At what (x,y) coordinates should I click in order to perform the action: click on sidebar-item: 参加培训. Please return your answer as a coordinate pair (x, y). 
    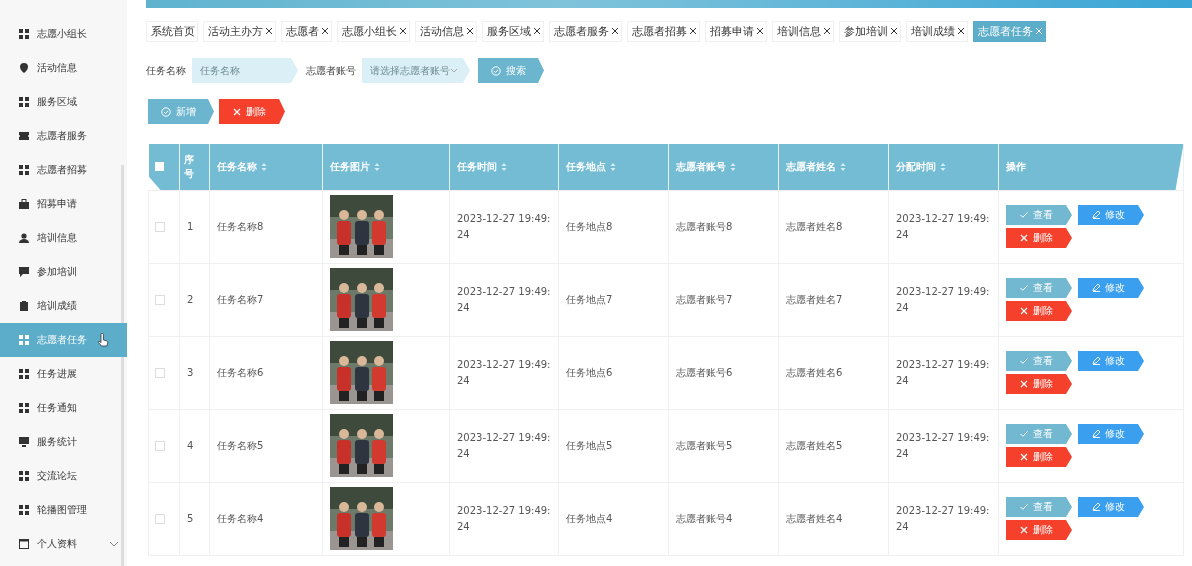
    Looking at the image, I should click on (63, 272).